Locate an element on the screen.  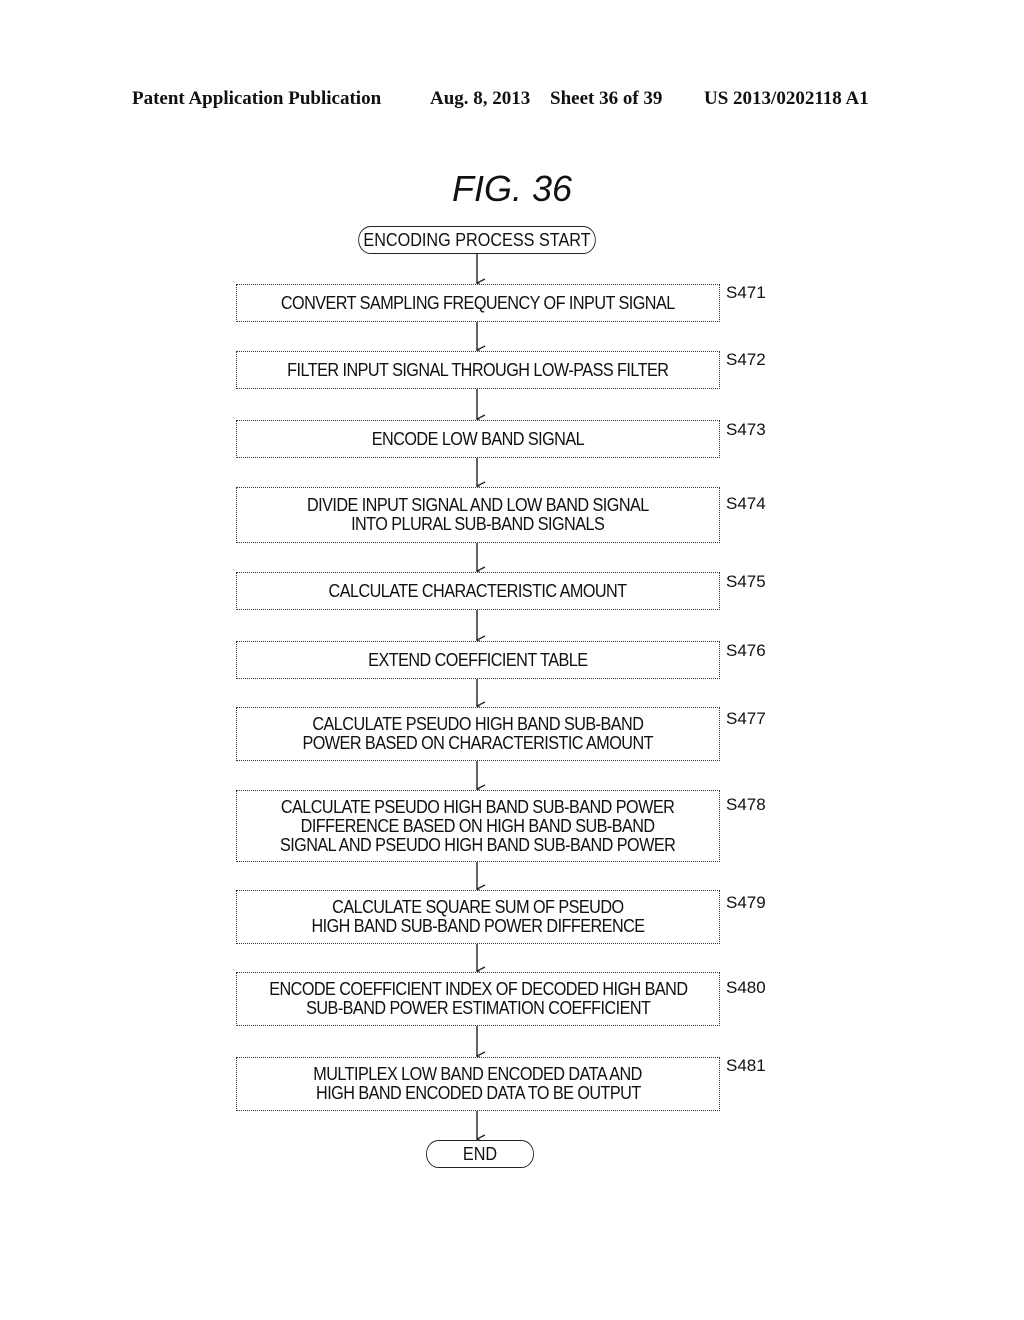
step-id-label: S481 is located at coordinates (746, 1065).